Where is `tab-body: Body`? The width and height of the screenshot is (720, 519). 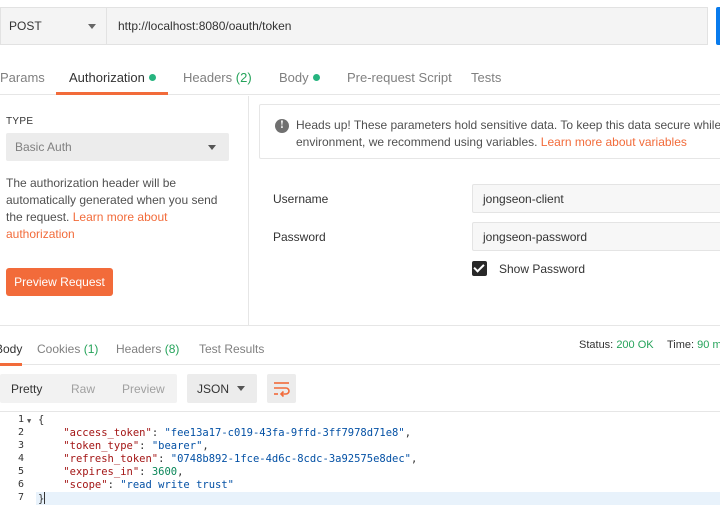 tab-body: Body is located at coordinates (299, 77).